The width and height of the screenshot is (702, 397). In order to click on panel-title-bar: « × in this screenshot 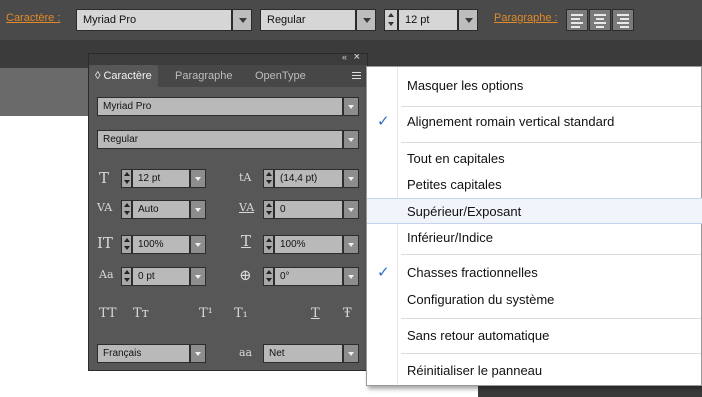, I will do `click(228, 58)`.